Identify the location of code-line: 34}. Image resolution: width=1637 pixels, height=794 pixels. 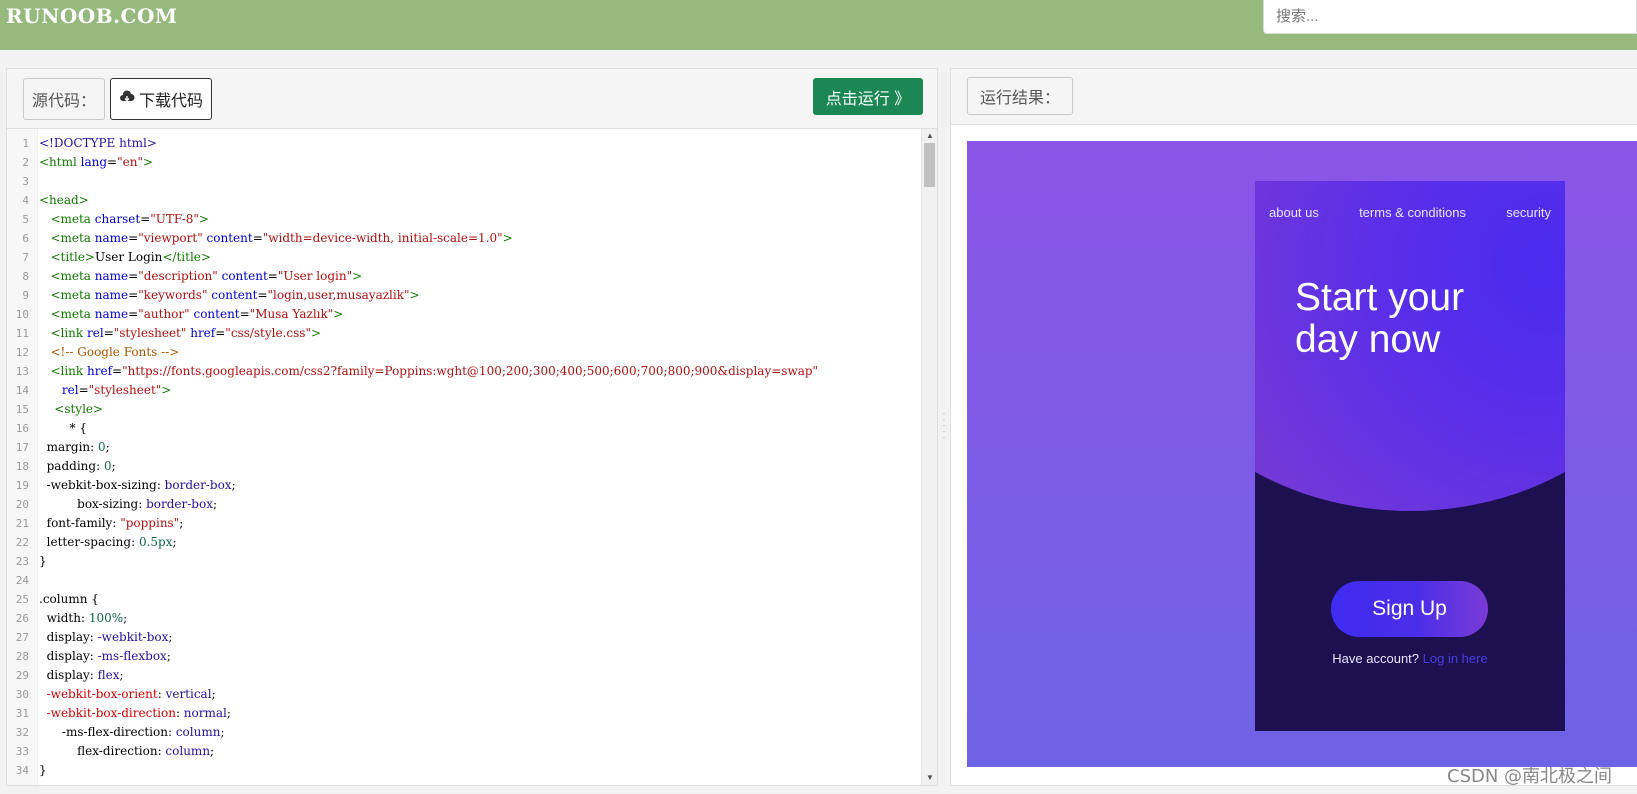
(462, 770).